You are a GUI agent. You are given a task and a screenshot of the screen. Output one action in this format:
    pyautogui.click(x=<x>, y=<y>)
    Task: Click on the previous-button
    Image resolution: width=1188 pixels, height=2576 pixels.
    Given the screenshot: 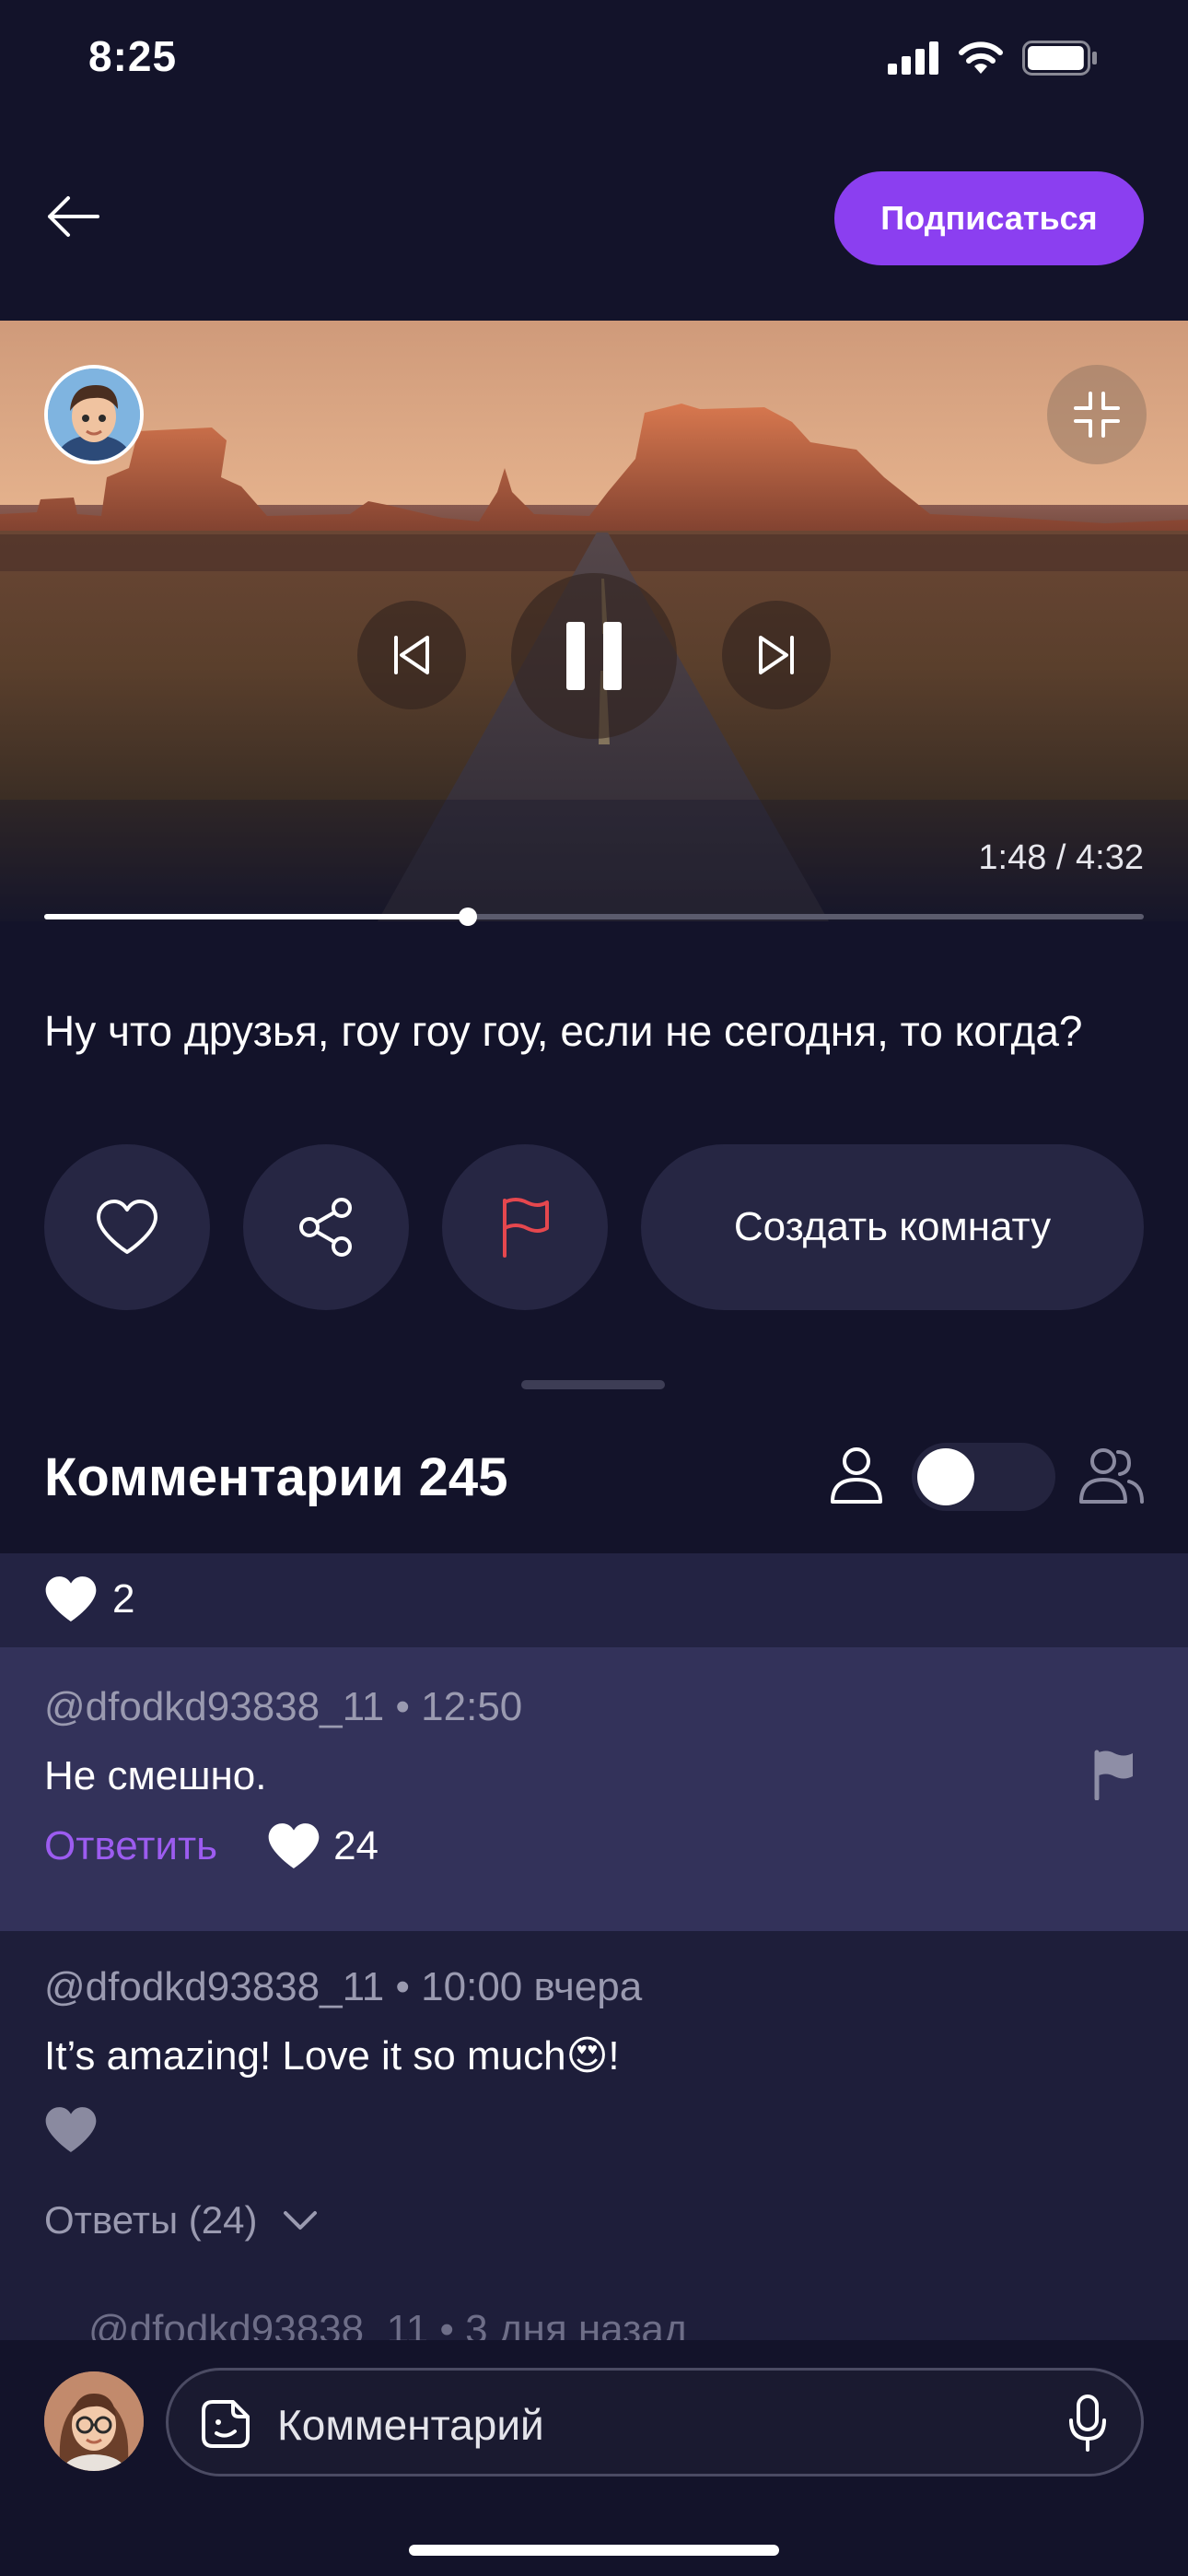 What is the action you would take?
    pyautogui.click(x=411, y=655)
    